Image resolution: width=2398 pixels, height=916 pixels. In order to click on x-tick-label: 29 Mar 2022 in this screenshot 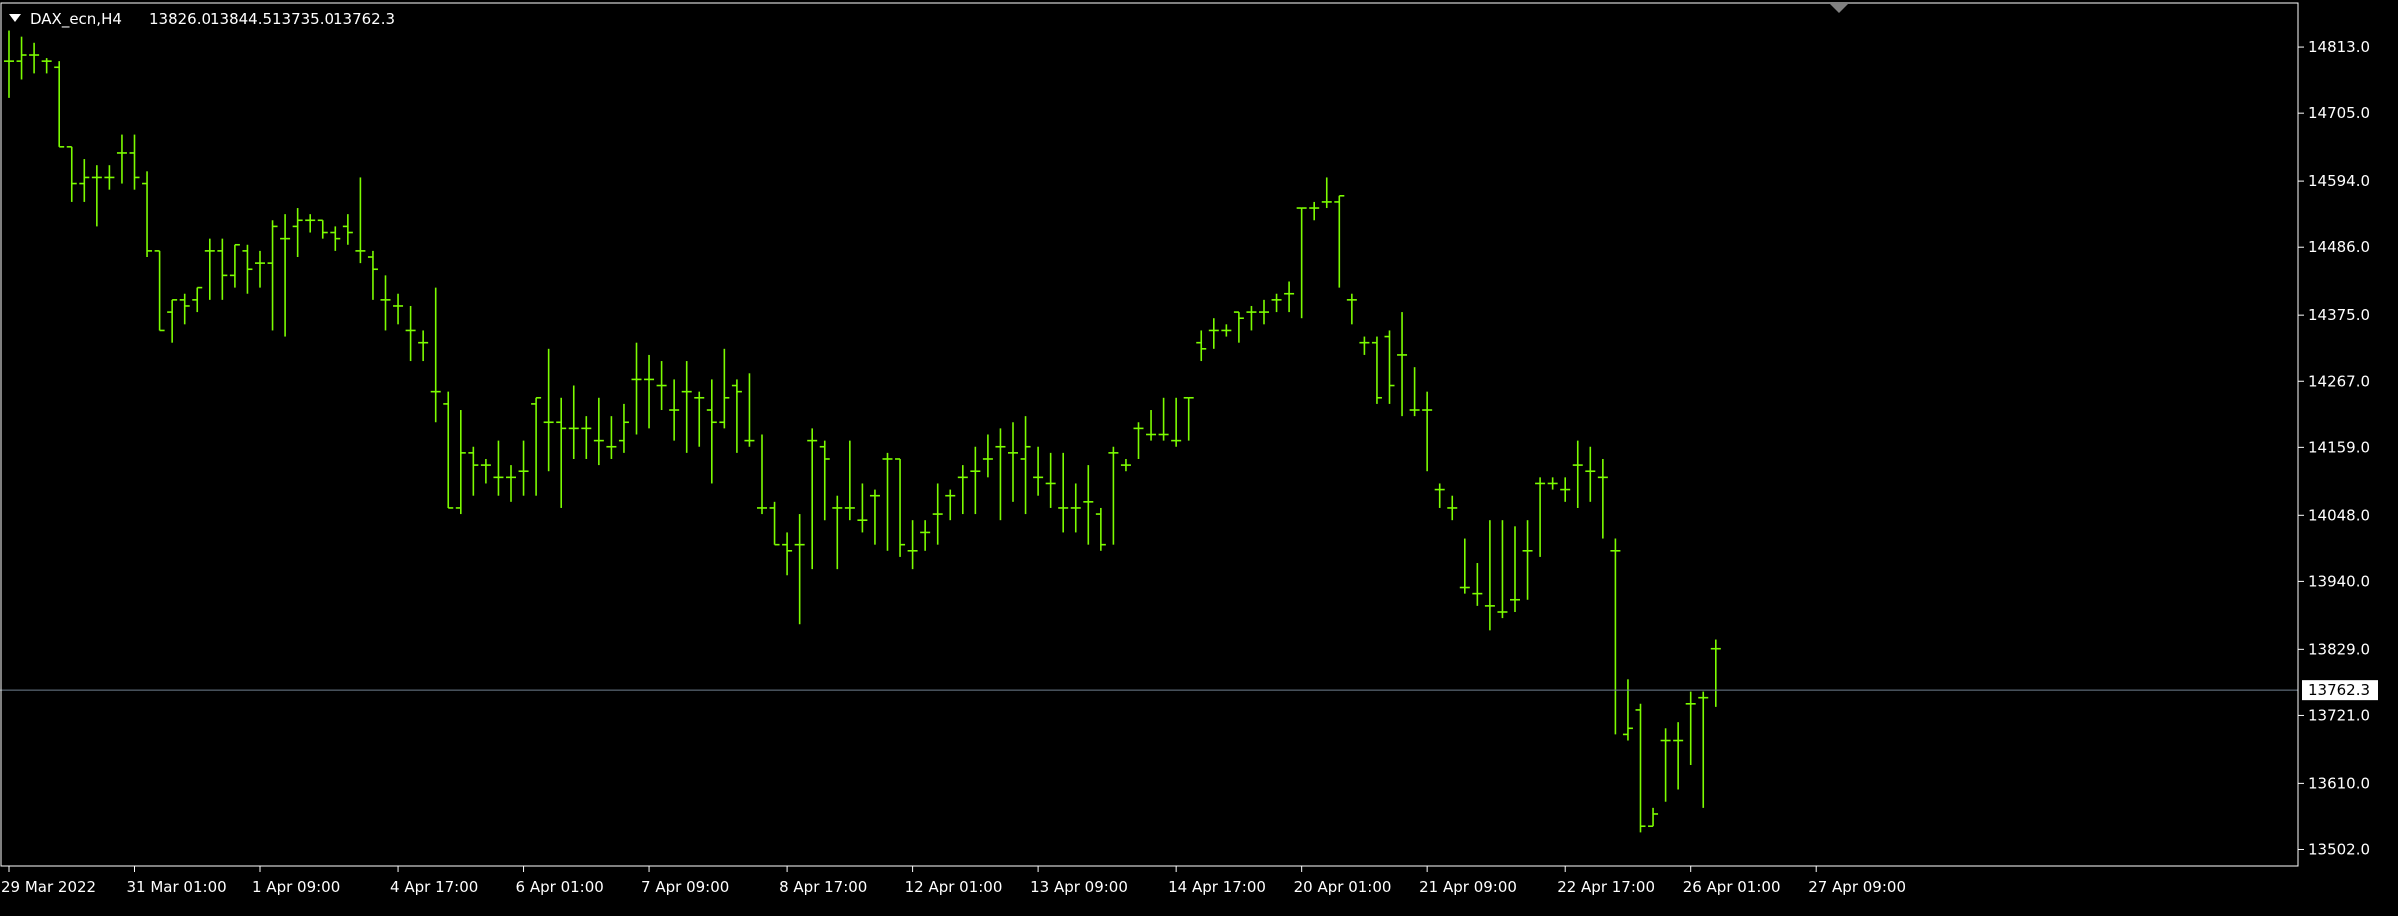, I will do `click(48, 887)`.